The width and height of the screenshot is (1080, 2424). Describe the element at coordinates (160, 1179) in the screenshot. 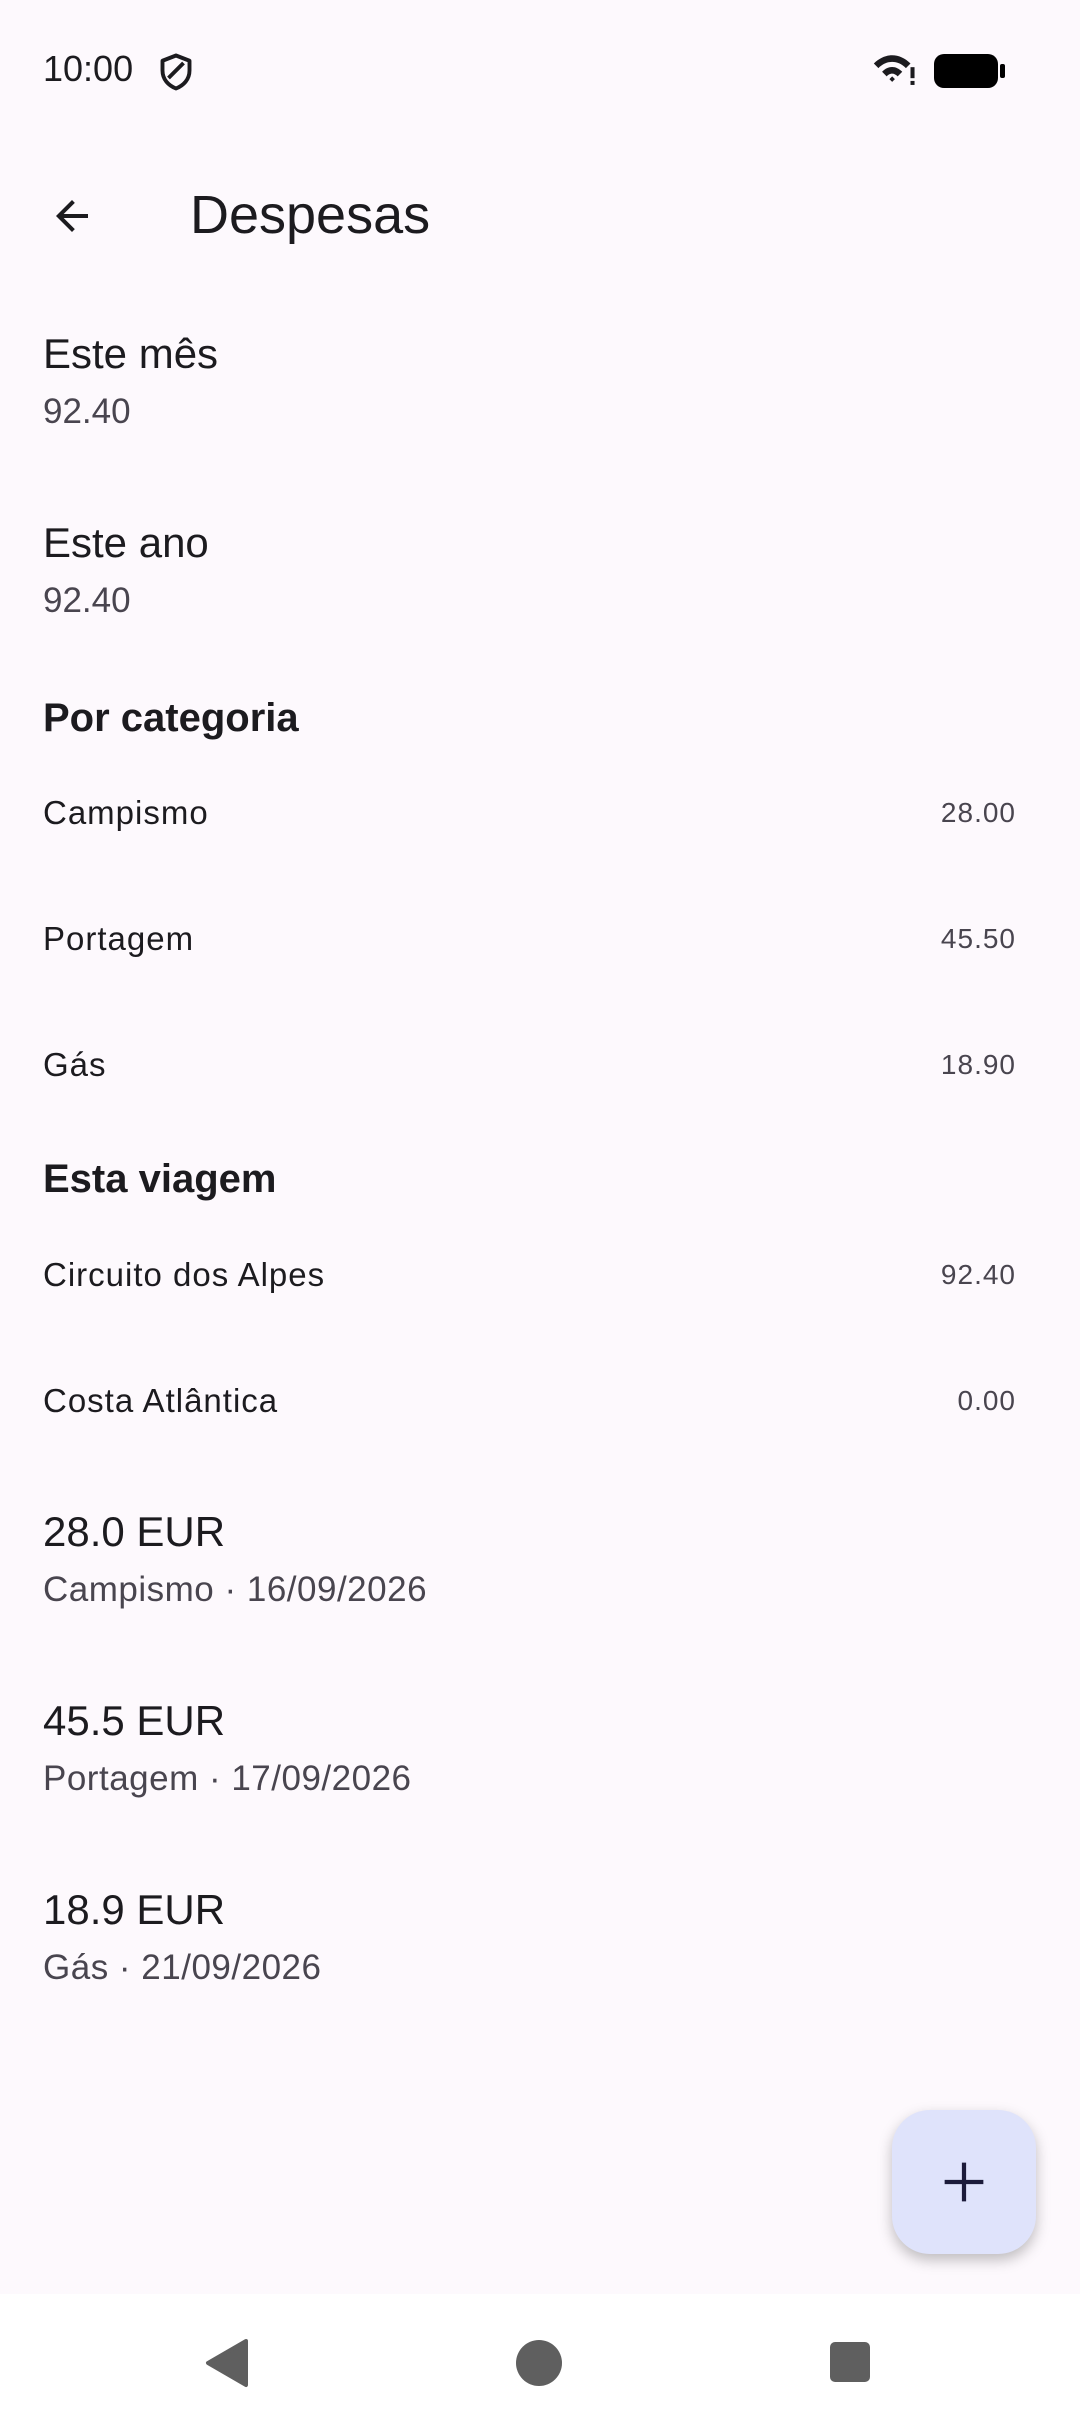

I see `section-header-this-trip: Esta viagem` at that location.